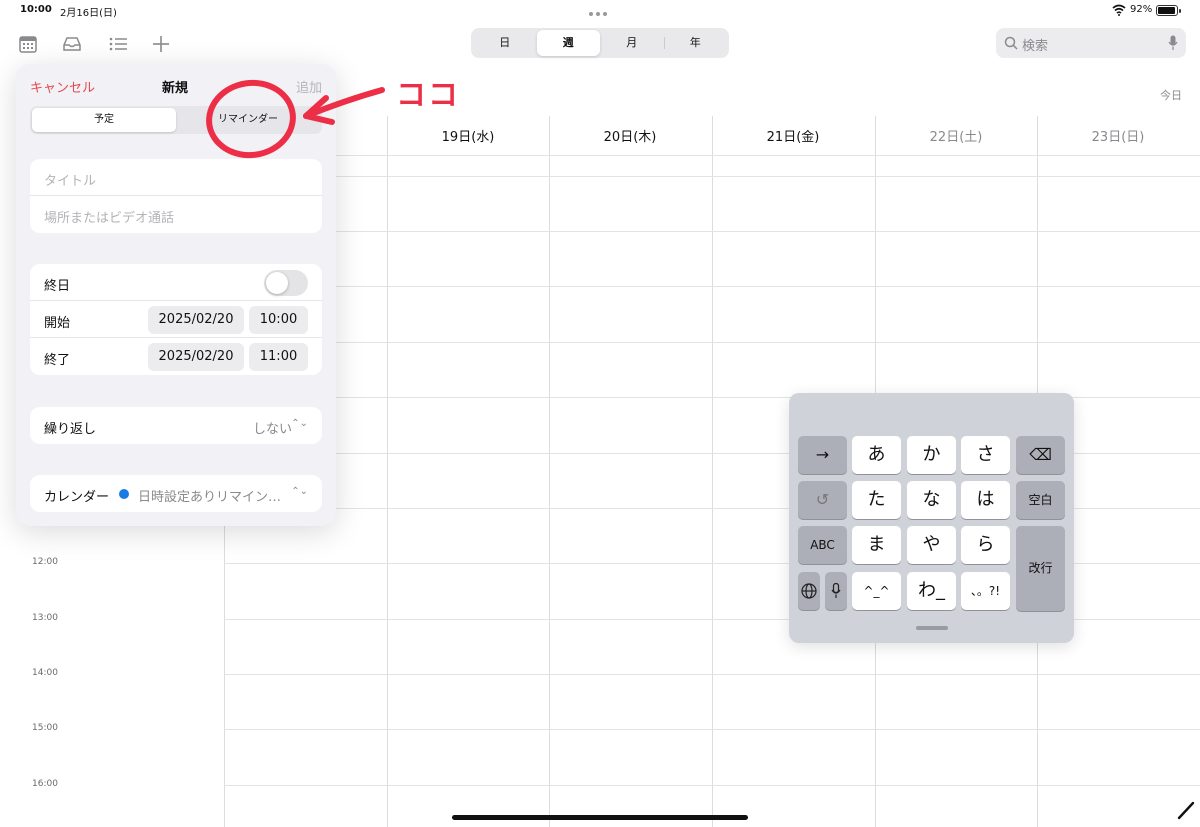 The width and height of the screenshot is (1200, 827). What do you see at coordinates (45, 784) in the screenshot?
I see `hour-label: 16:00` at bounding box center [45, 784].